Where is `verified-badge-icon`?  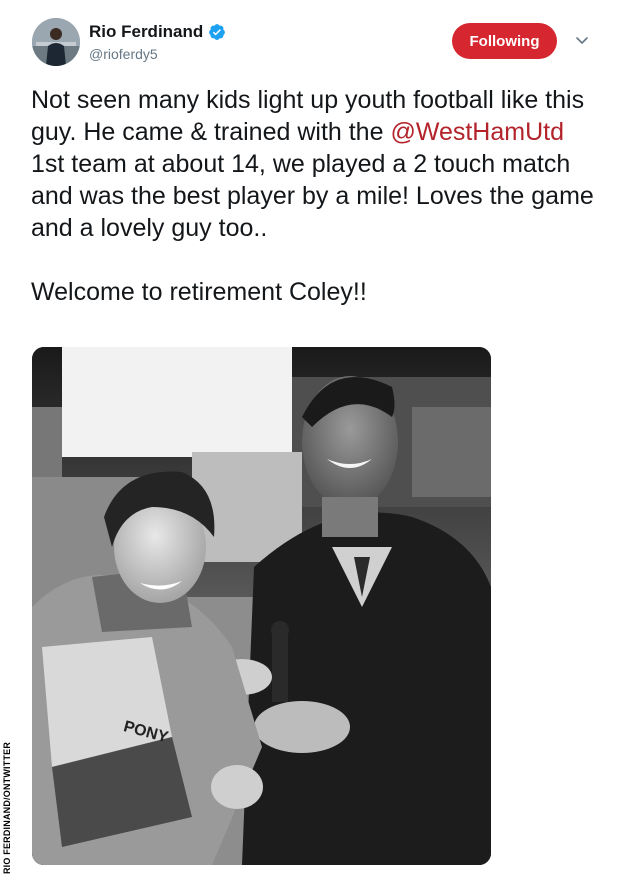 verified-badge-icon is located at coordinates (217, 32).